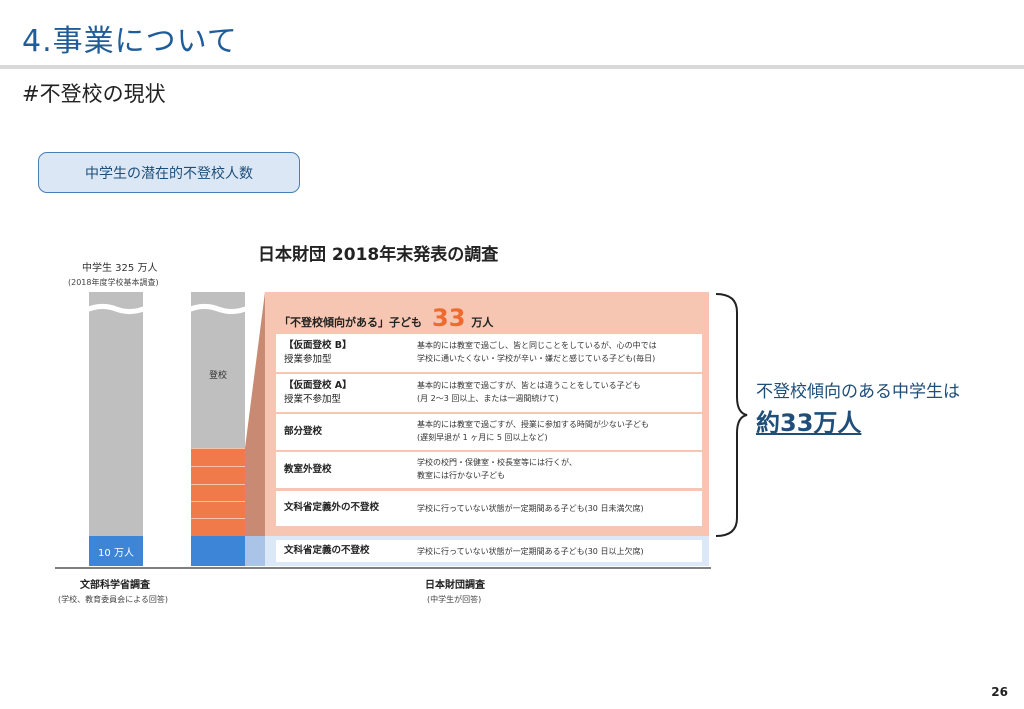  I want to click on left-footer-title: 文部科学省調査, so click(115, 585).